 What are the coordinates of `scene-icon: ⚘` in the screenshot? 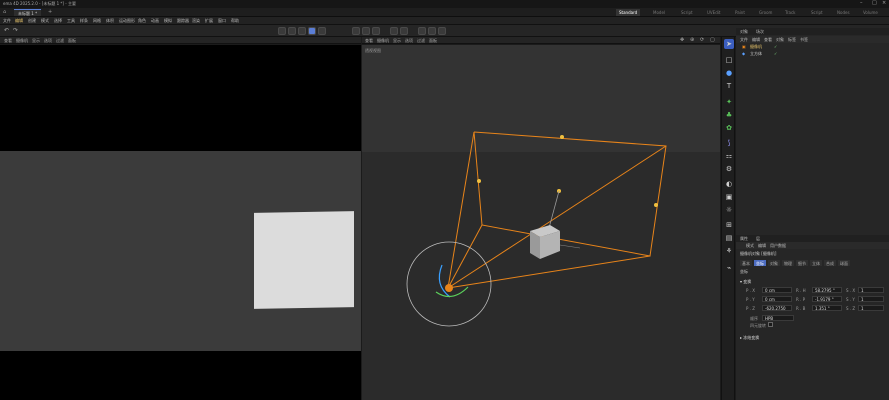 It's located at (729, 251).